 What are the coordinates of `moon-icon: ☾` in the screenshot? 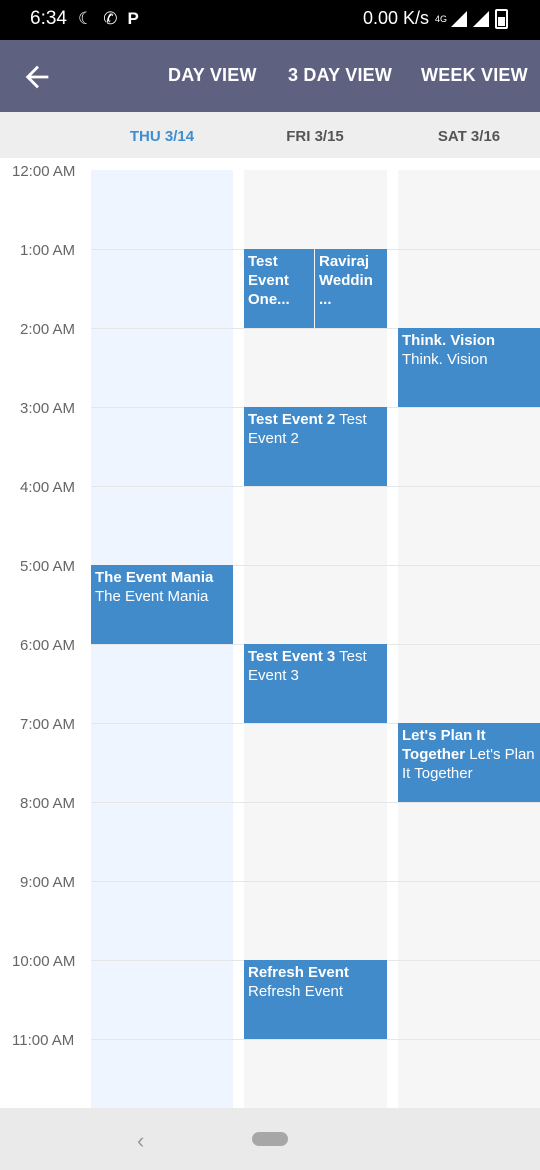 It's located at (86, 18).